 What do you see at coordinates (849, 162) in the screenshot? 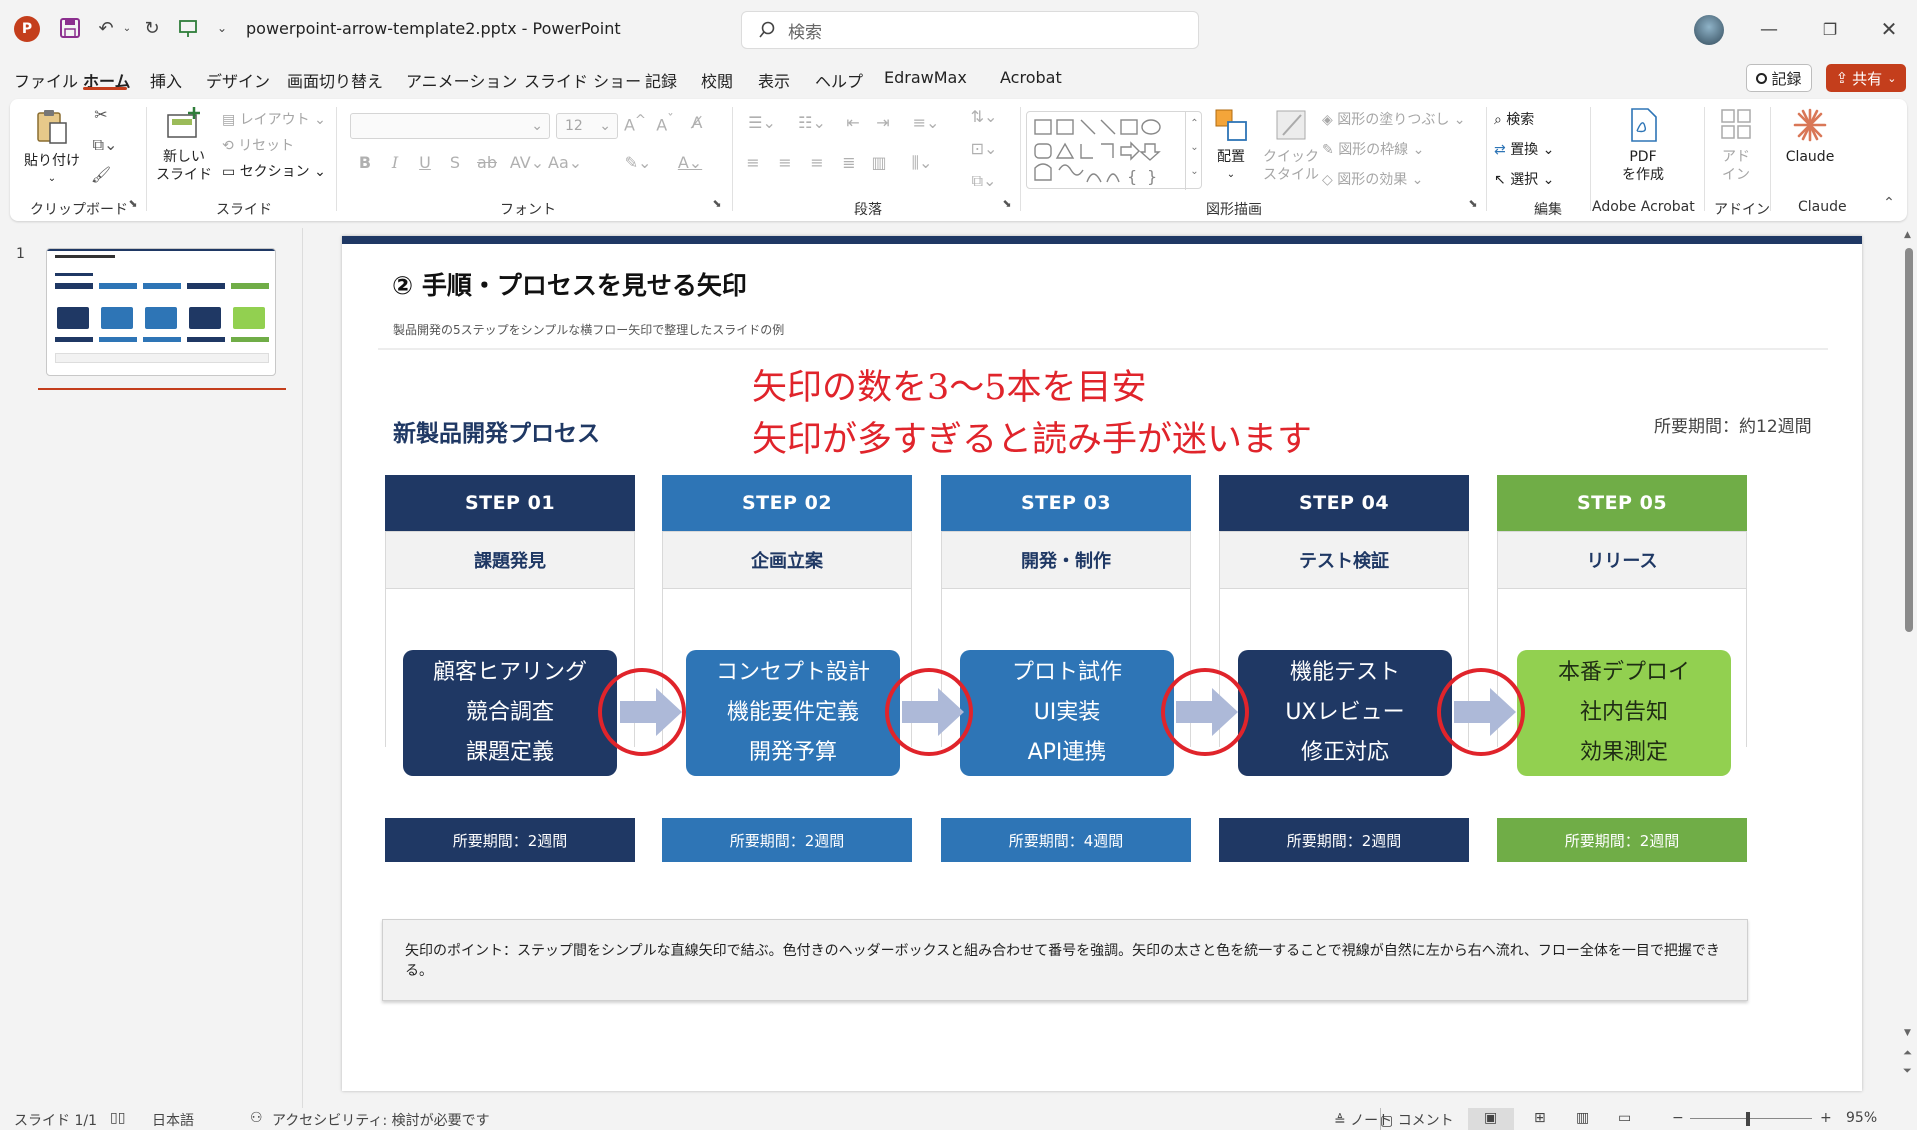
I see `justify-icon: ≣` at bounding box center [849, 162].